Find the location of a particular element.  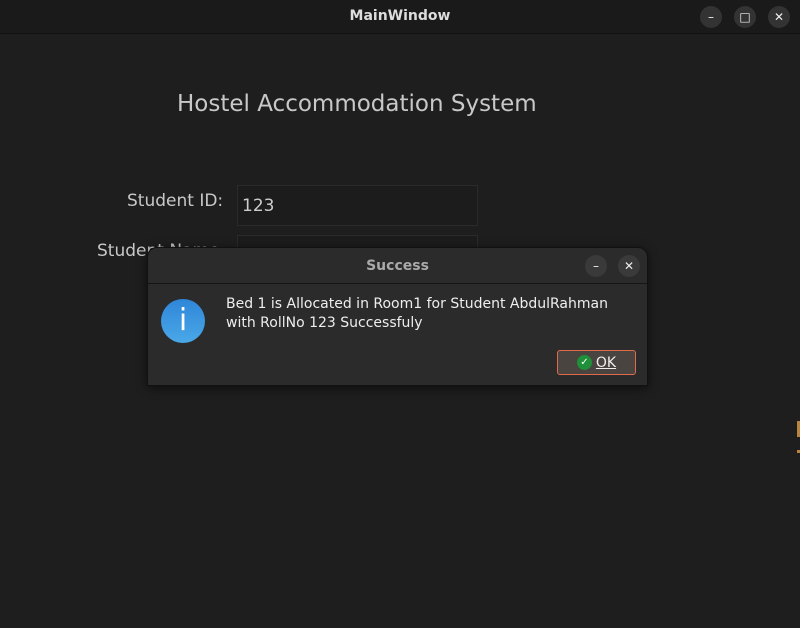

check-icon: ✓ is located at coordinates (584, 362).